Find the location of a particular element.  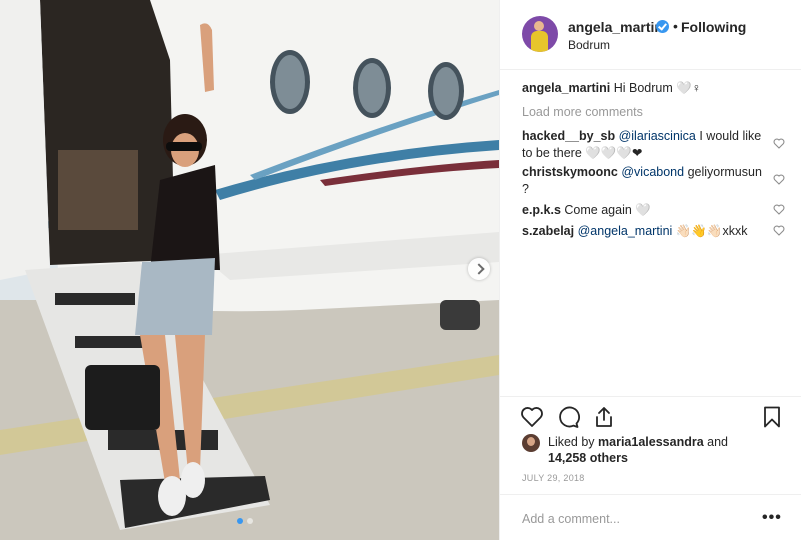

following-button: Following is located at coordinates (713, 27).